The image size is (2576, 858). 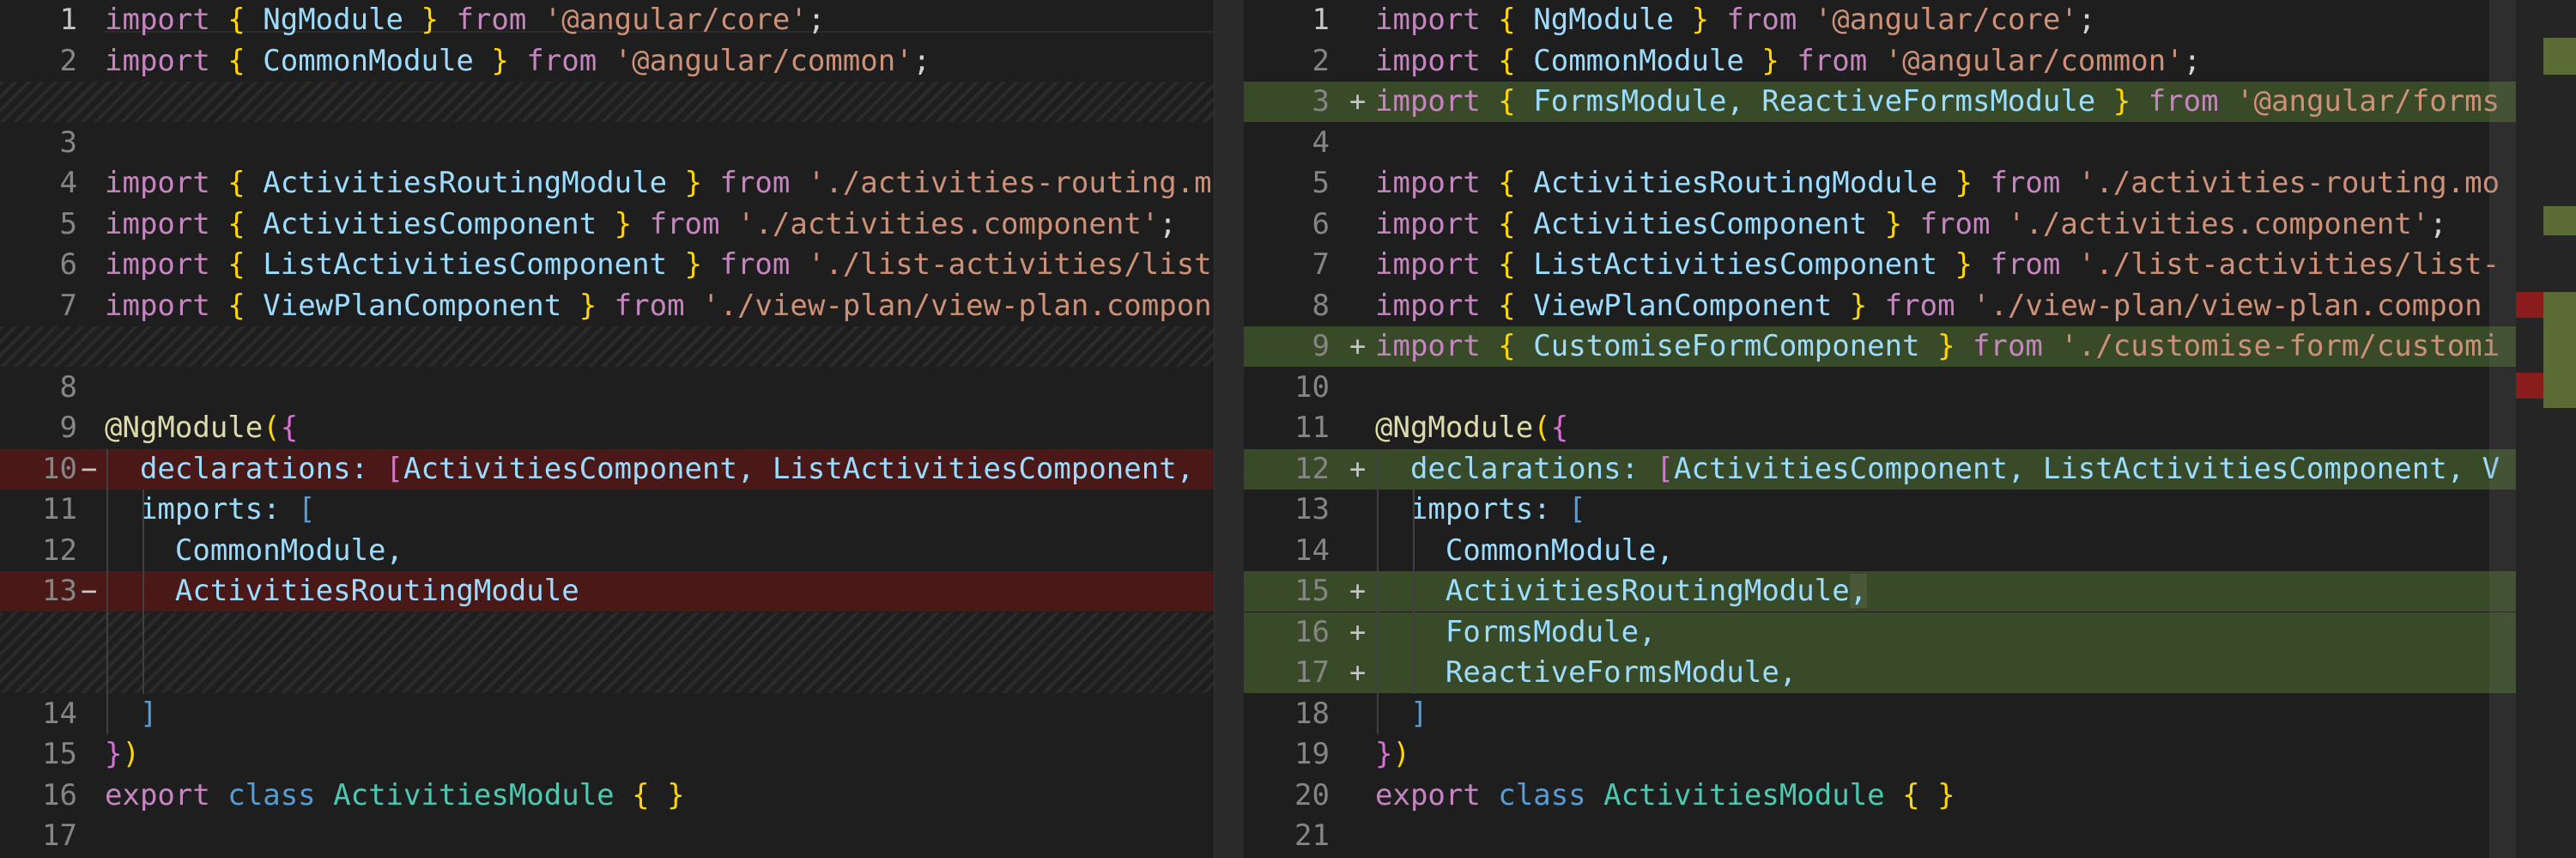 I want to click on code-line: 9 @NgModule({, so click(x=620, y=428).